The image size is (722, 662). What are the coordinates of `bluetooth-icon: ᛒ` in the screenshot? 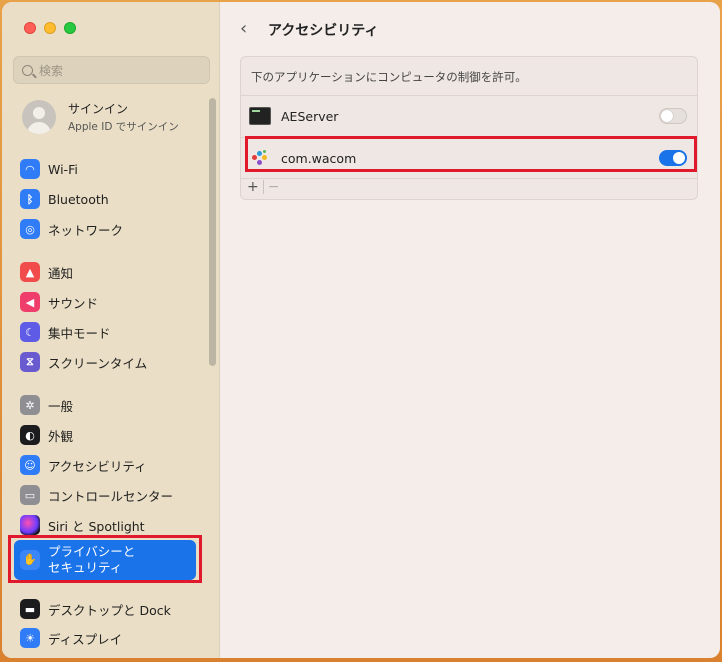 It's located at (30, 199).